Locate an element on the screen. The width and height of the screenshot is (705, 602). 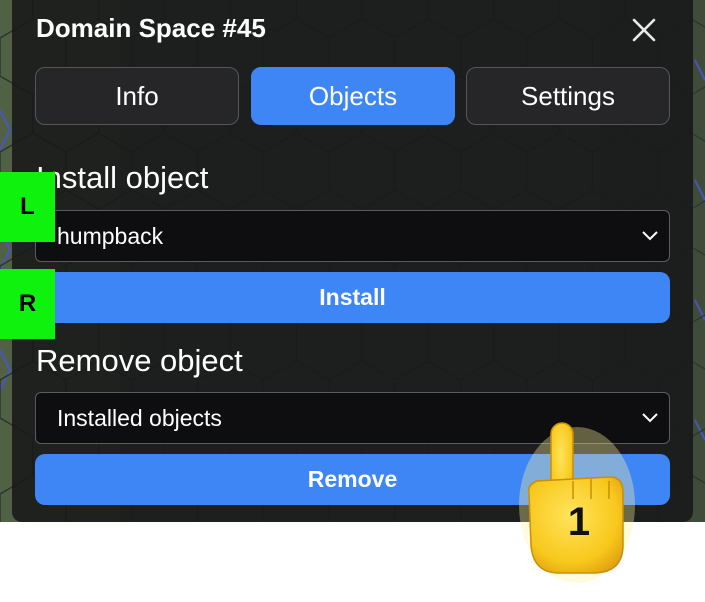
left-click-marker: L is located at coordinates (27, 207).